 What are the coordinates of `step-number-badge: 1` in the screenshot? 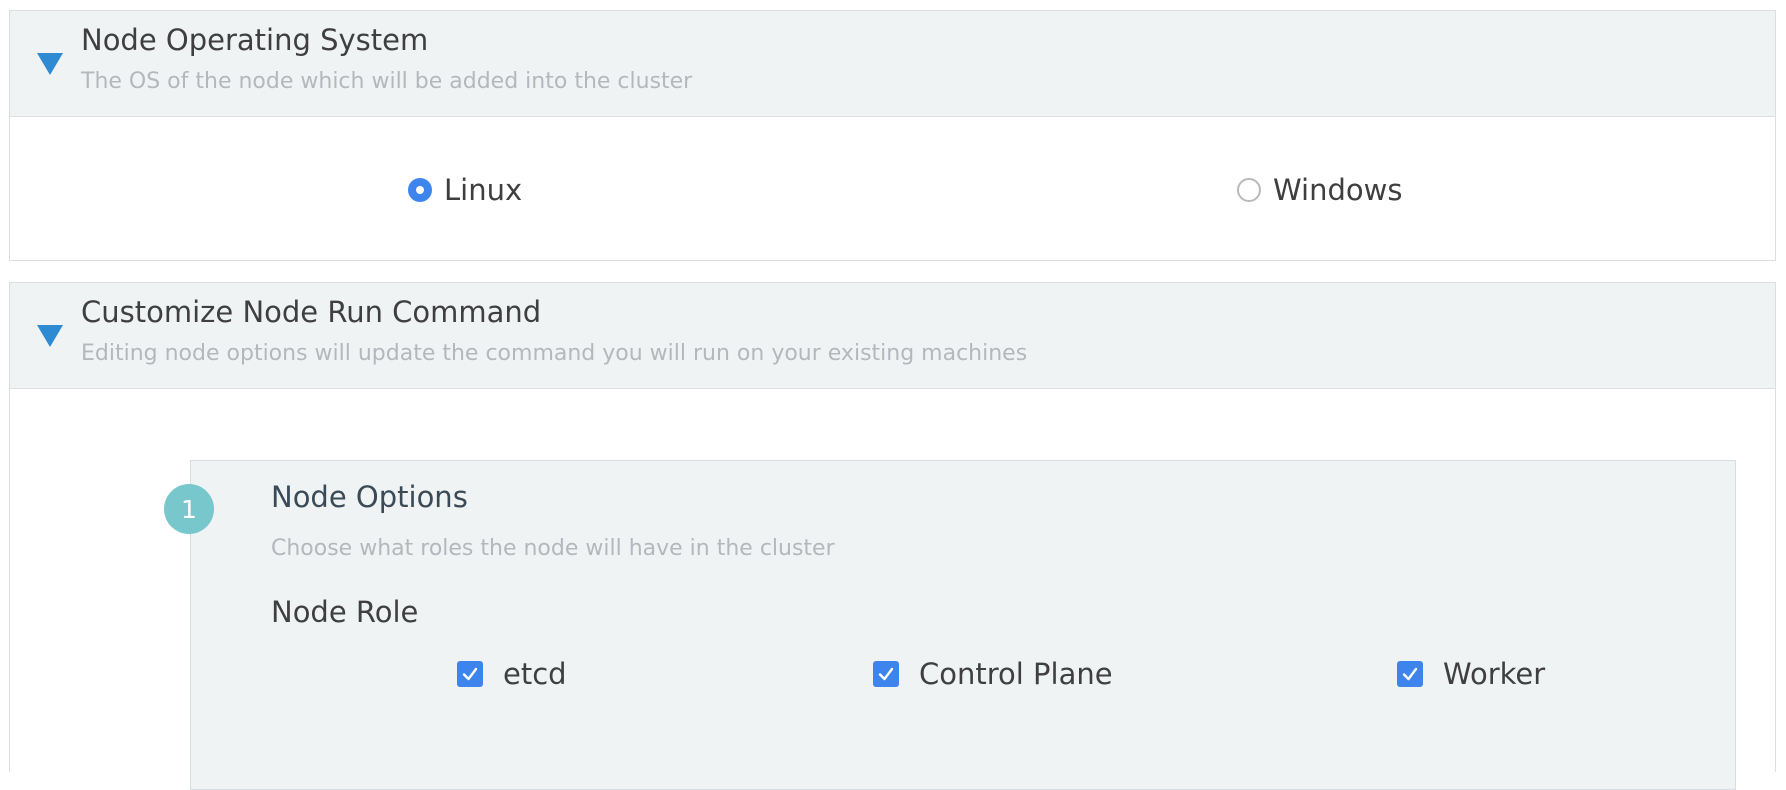 It's located at (189, 509).